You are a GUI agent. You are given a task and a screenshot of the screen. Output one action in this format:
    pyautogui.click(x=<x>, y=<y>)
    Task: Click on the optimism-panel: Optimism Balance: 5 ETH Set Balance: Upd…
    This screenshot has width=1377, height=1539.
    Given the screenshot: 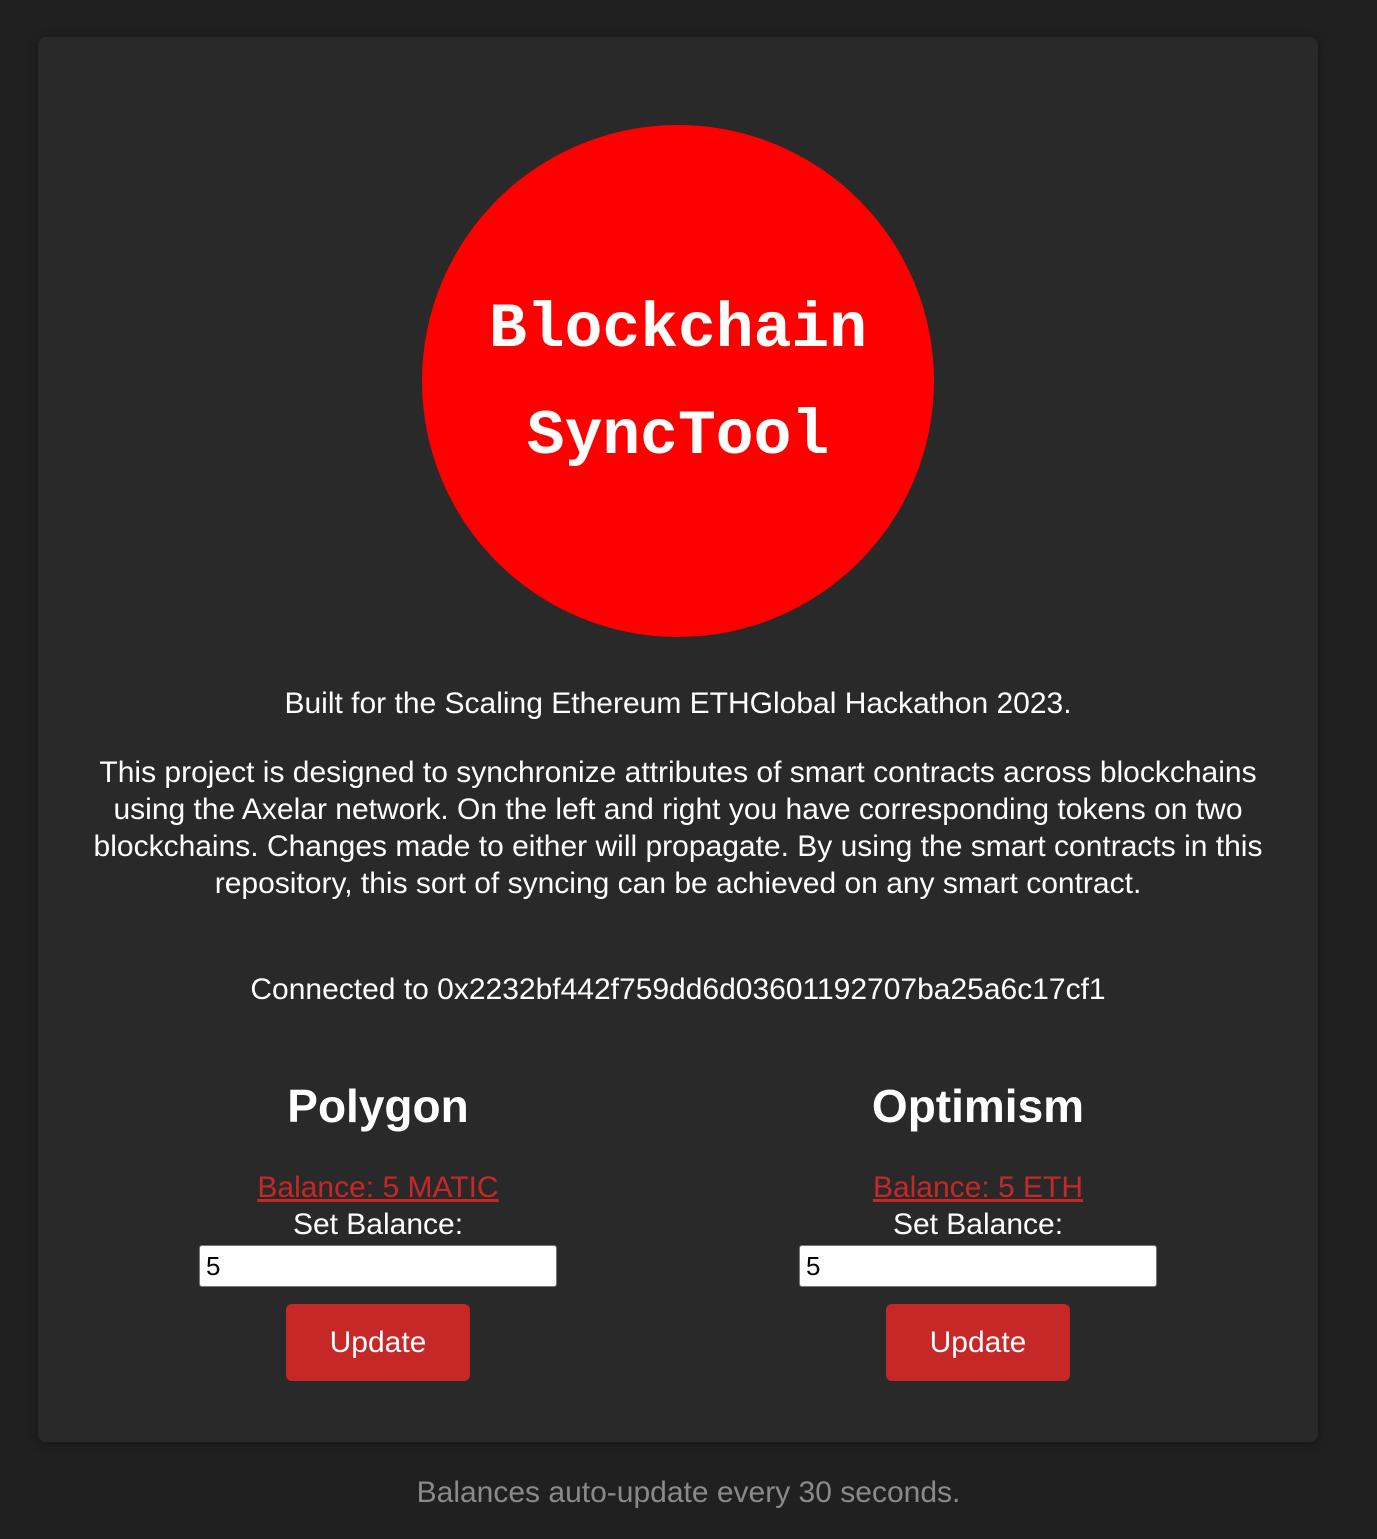 What is the action you would take?
    pyautogui.click(x=978, y=1229)
    